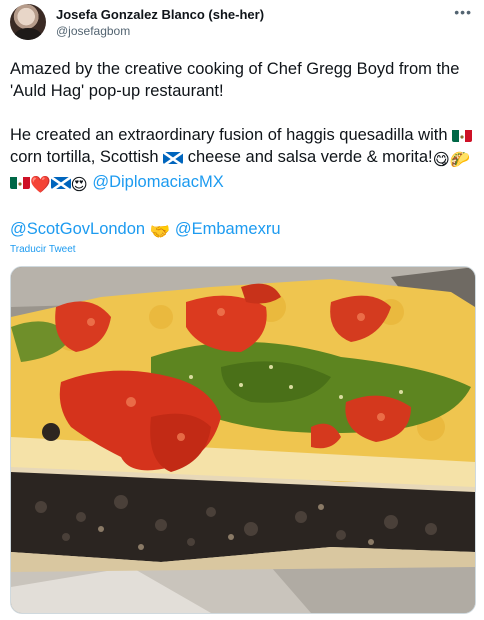 The width and height of the screenshot is (484, 620). I want to click on author-handle: @josefagbom, so click(93, 31).